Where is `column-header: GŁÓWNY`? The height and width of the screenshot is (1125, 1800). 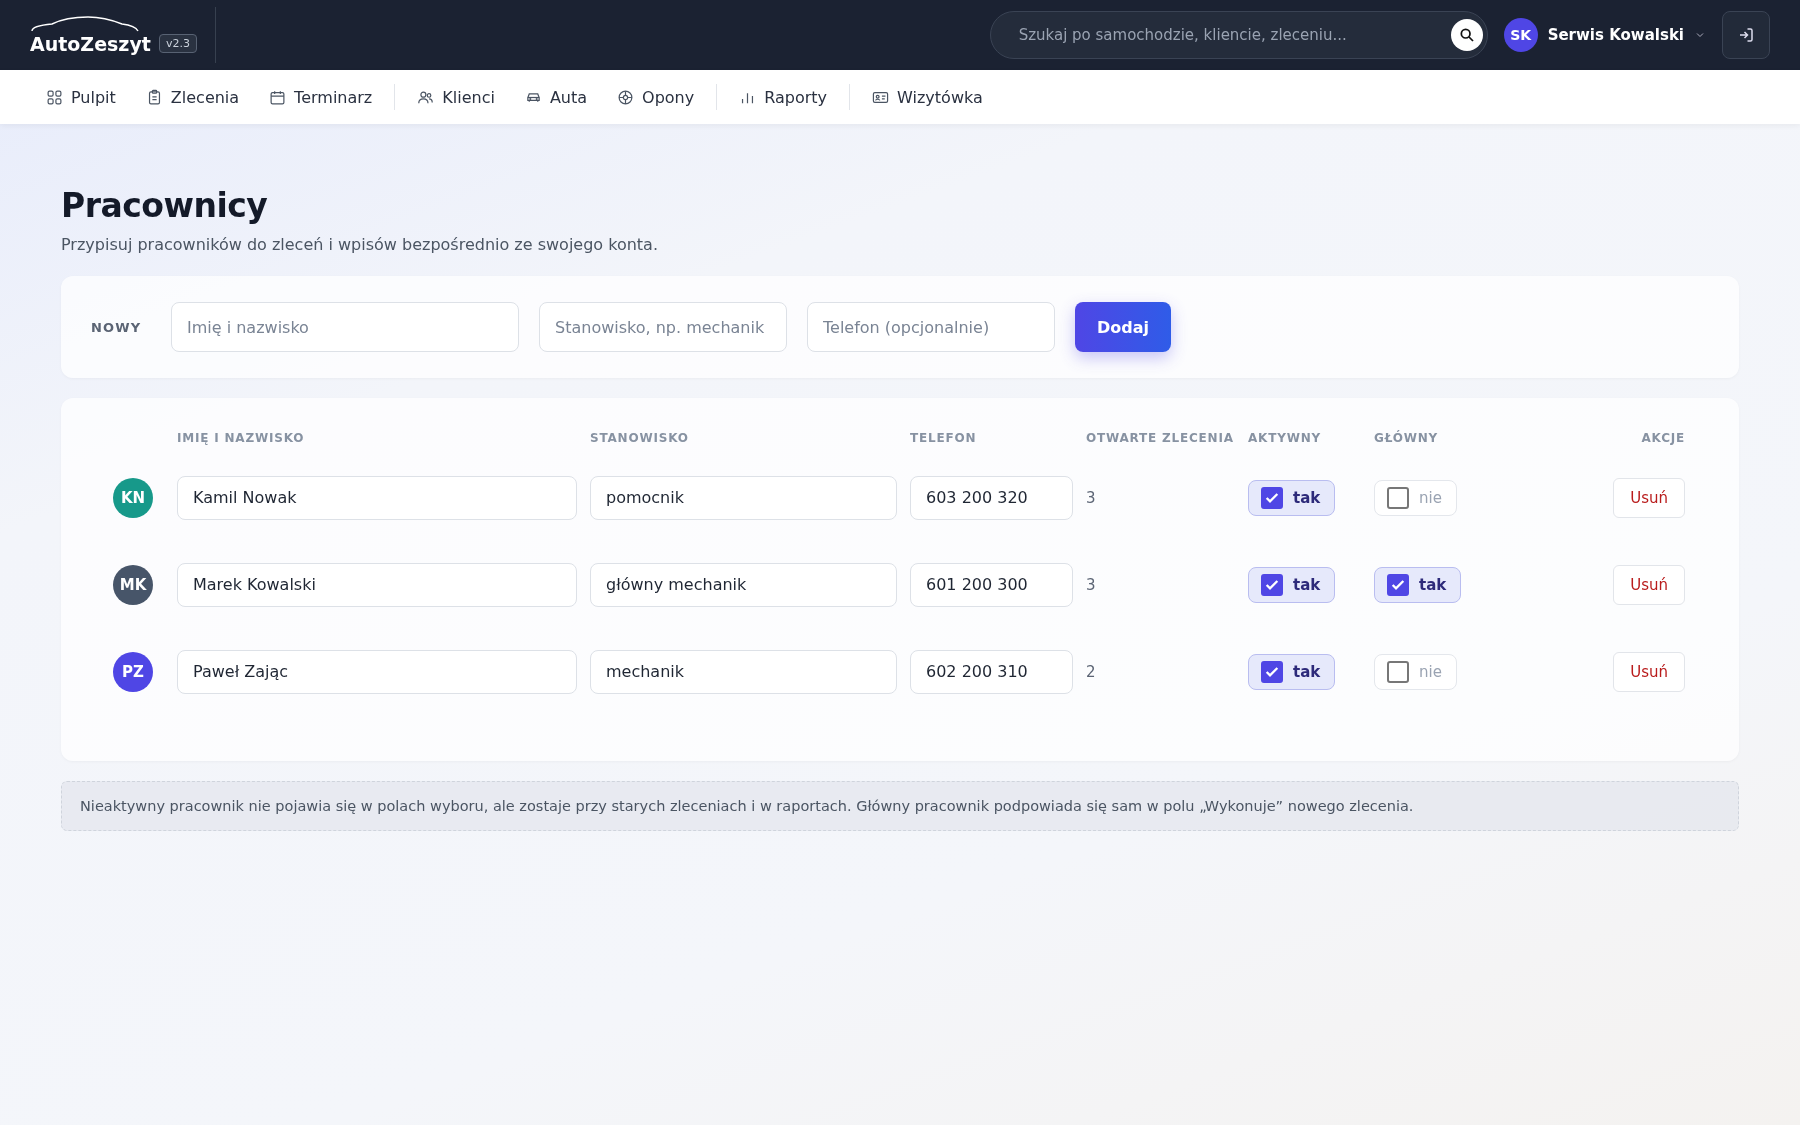
column-header: GŁÓWNY is located at coordinates (1407, 438).